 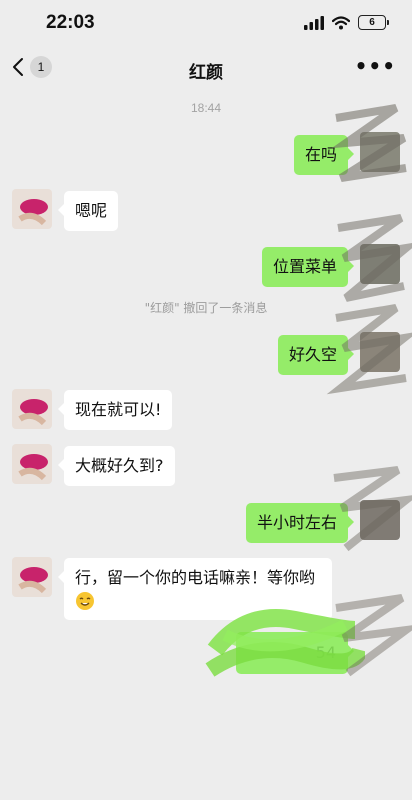 What do you see at coordinates (206, 108) in the screenshot?
I see `message-timestamp: 18:44` at bounding box center [206, 108].